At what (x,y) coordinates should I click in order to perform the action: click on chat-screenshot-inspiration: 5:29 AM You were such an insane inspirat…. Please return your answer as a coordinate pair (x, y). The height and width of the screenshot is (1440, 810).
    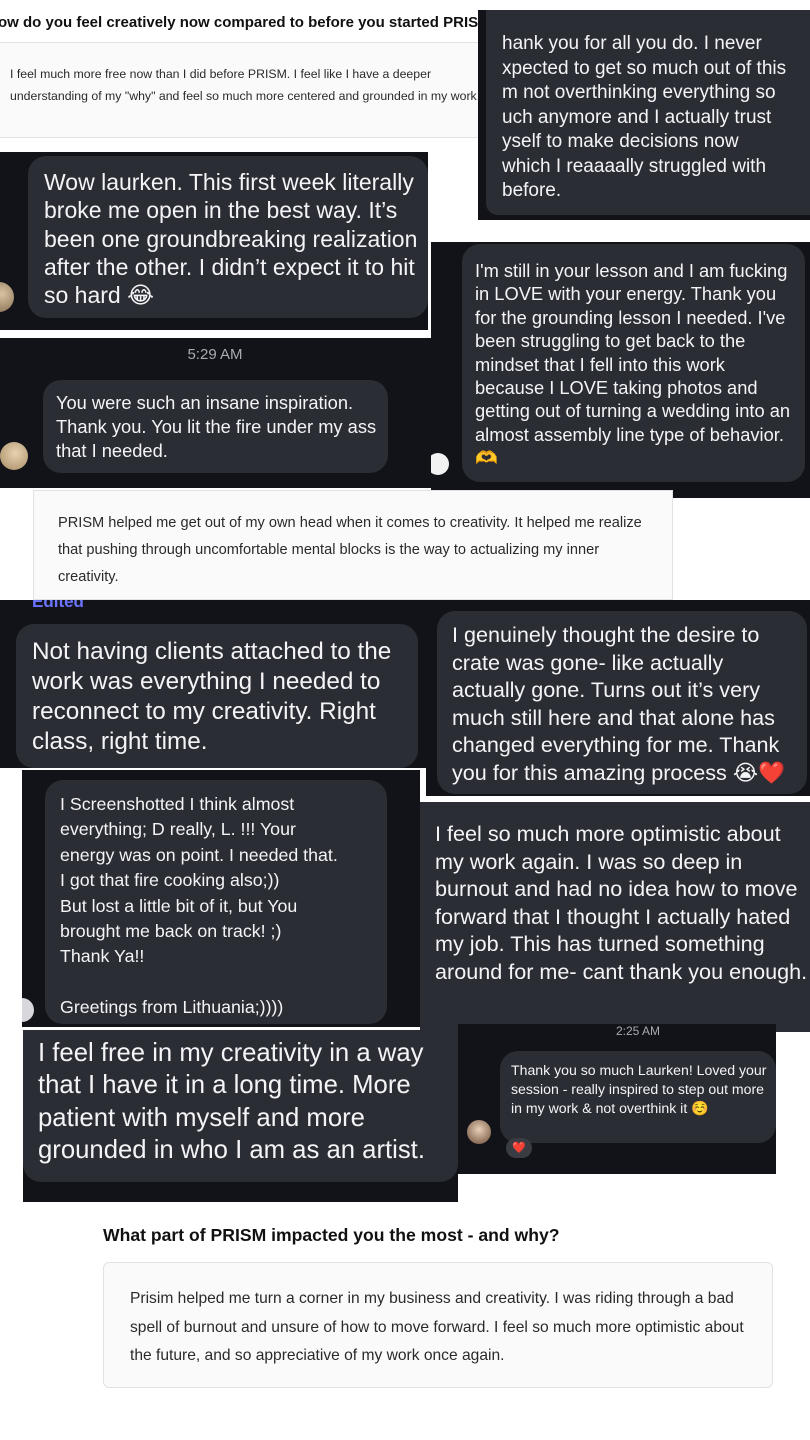
    Looking at the image, I should click on (215, 413).